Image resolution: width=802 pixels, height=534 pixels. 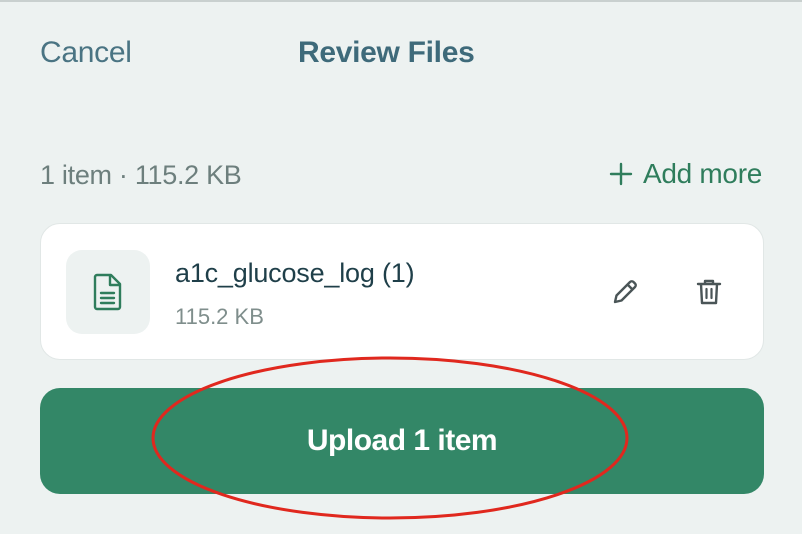 I want to click on delete-button, so click(x=709, y=292).